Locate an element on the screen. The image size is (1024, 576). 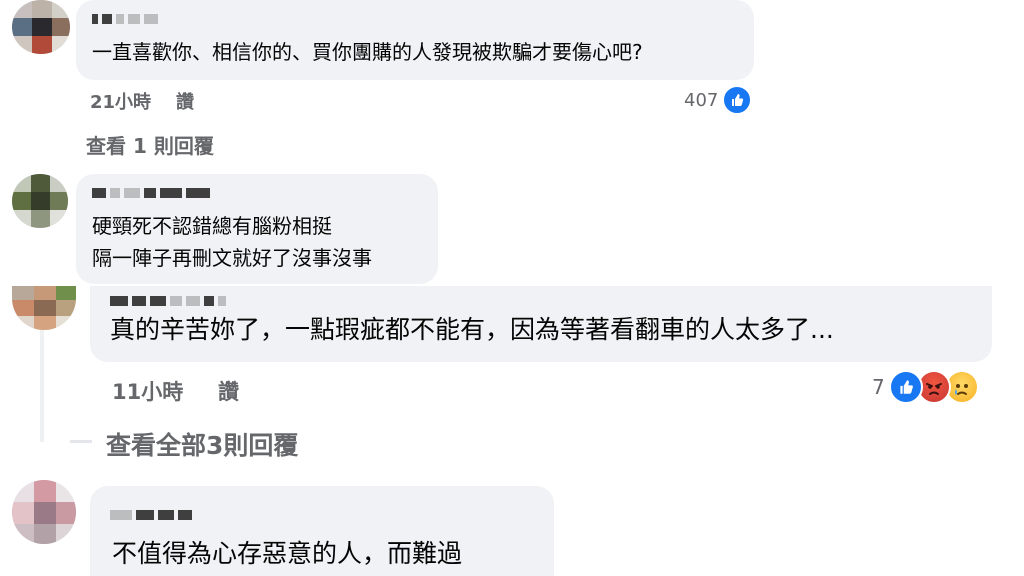
comment-text: 不值得為心存惡意的人，而難過 is located at coordinates (287, 553).